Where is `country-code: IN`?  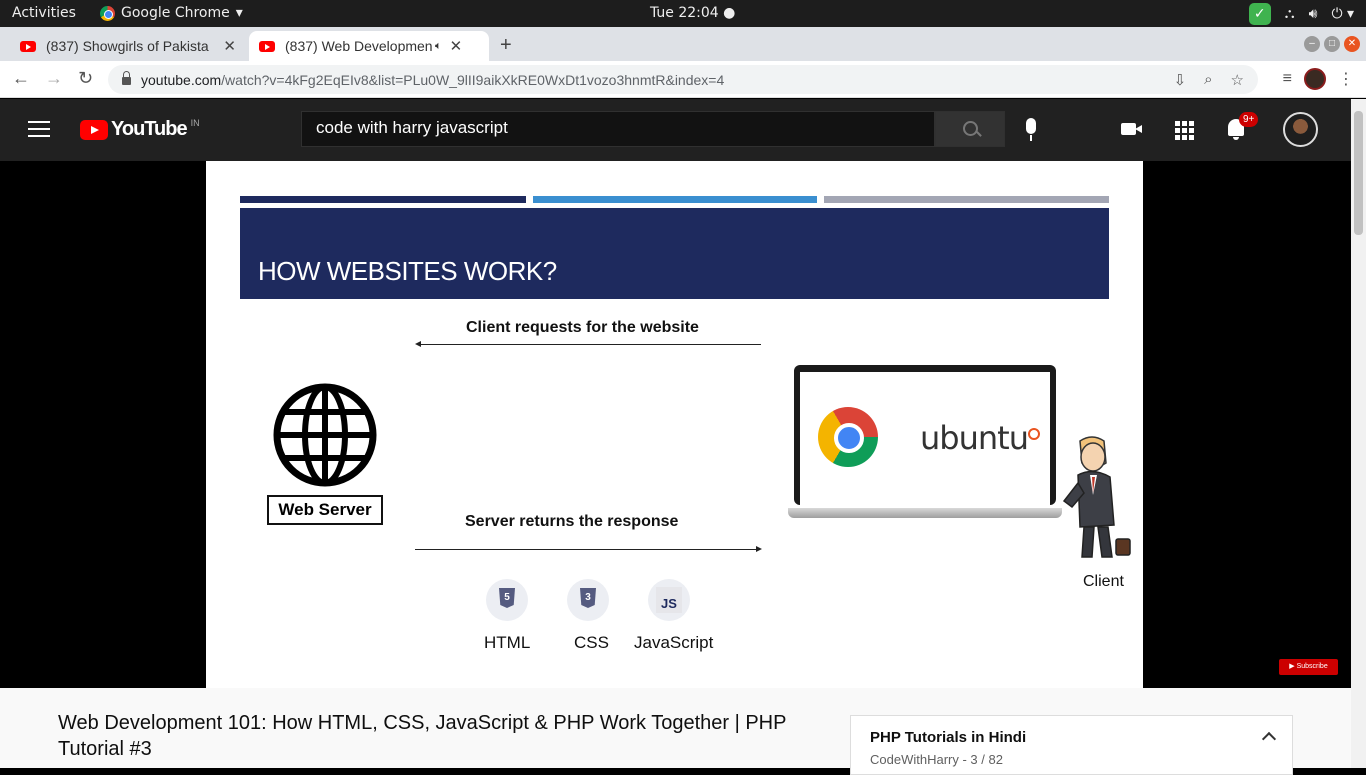 country-code: IN is located at coordinates (195, 123).